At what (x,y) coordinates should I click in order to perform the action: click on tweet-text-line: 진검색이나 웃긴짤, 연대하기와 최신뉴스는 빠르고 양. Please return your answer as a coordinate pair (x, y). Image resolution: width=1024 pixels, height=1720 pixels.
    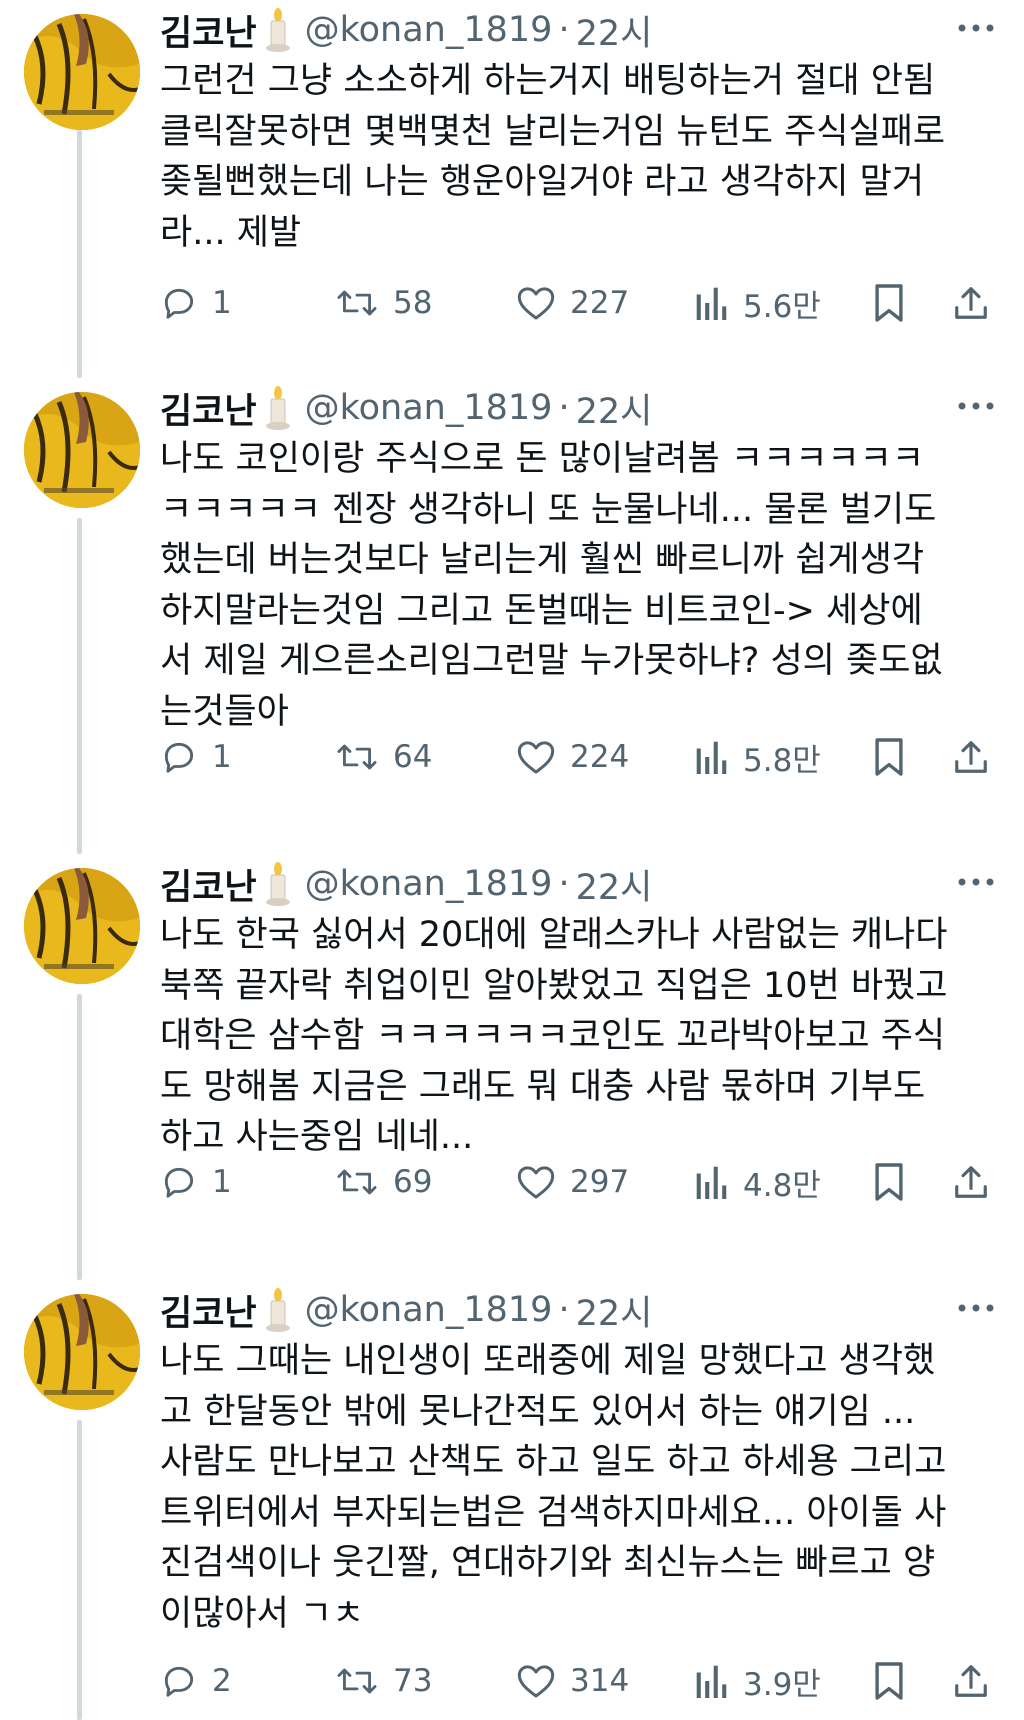
    Looking at the image, I should click on (548, 1563).